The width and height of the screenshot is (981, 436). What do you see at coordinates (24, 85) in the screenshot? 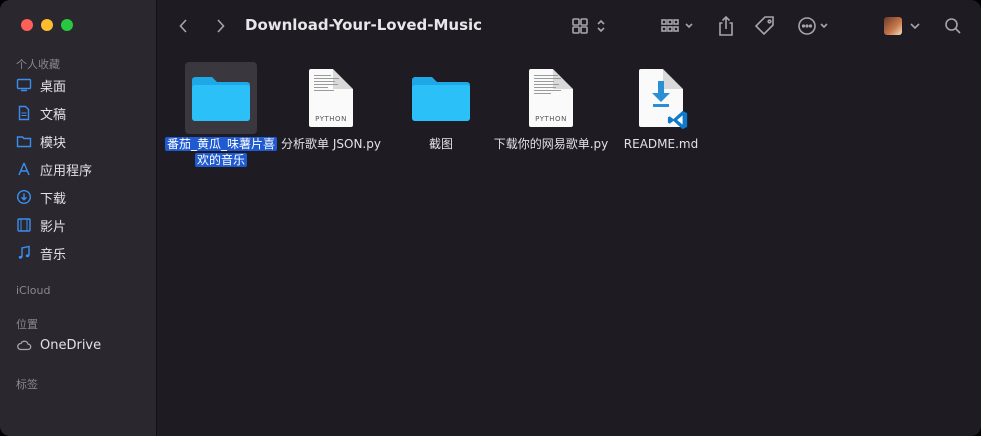
I see `desktop-icon` at bounding box center [24, 85].